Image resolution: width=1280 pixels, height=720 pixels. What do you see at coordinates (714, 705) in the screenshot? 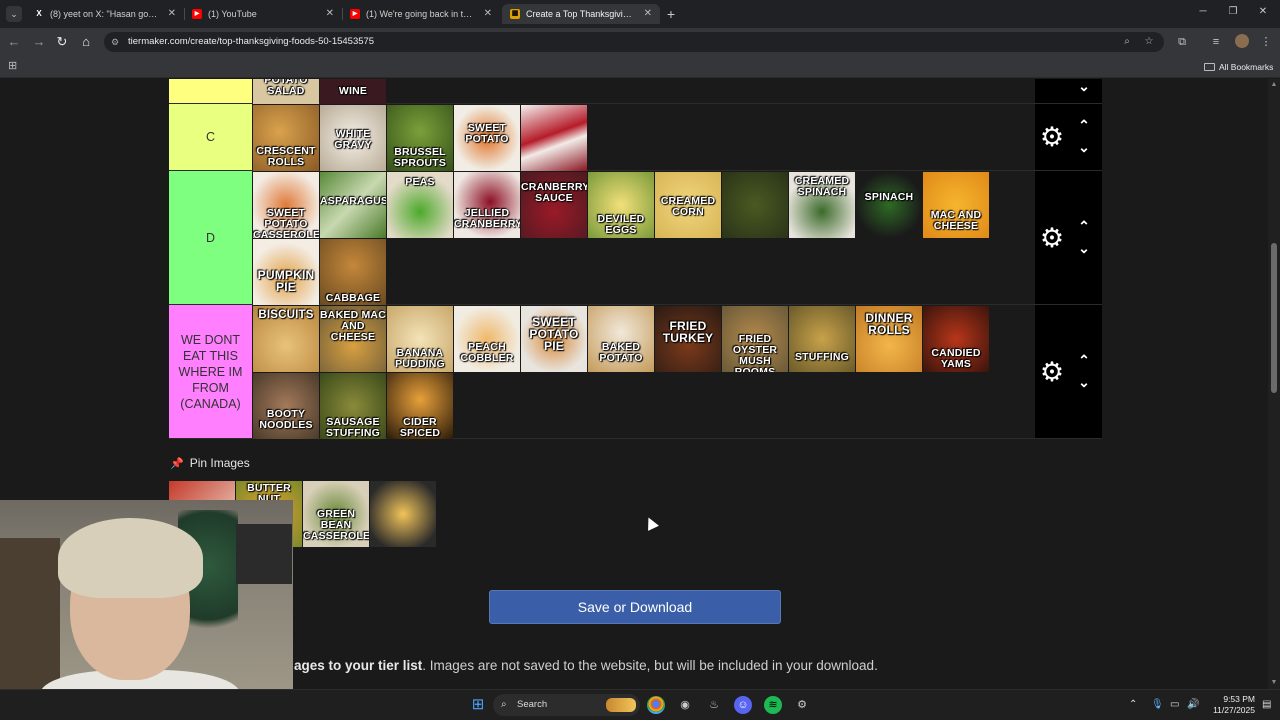
I see `steam-icon: ♨` at bounding box center [714, 705].